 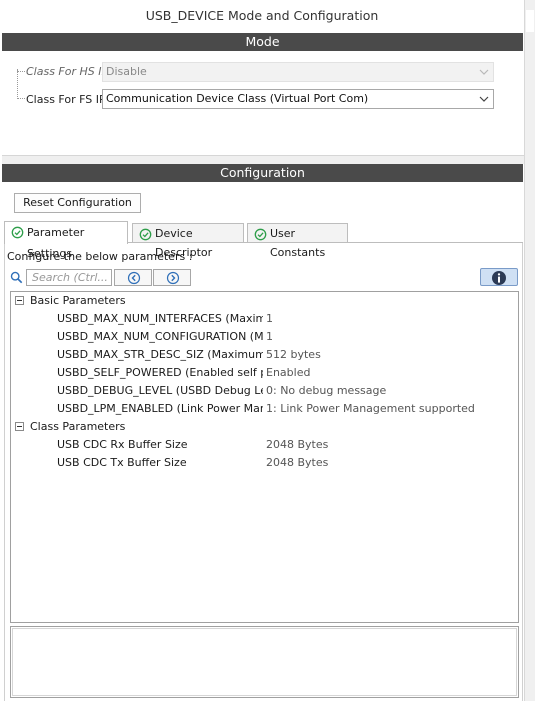 I want to click on arrow-left-icon, so click(x=134, y=278).